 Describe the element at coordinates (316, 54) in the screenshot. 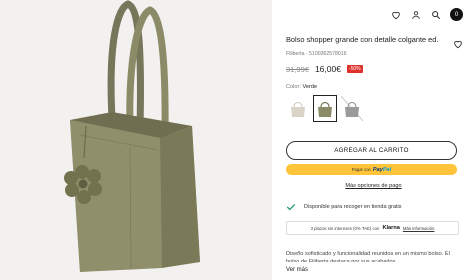

I see `product-sku: Filiberta · 5100362578016` at that location.